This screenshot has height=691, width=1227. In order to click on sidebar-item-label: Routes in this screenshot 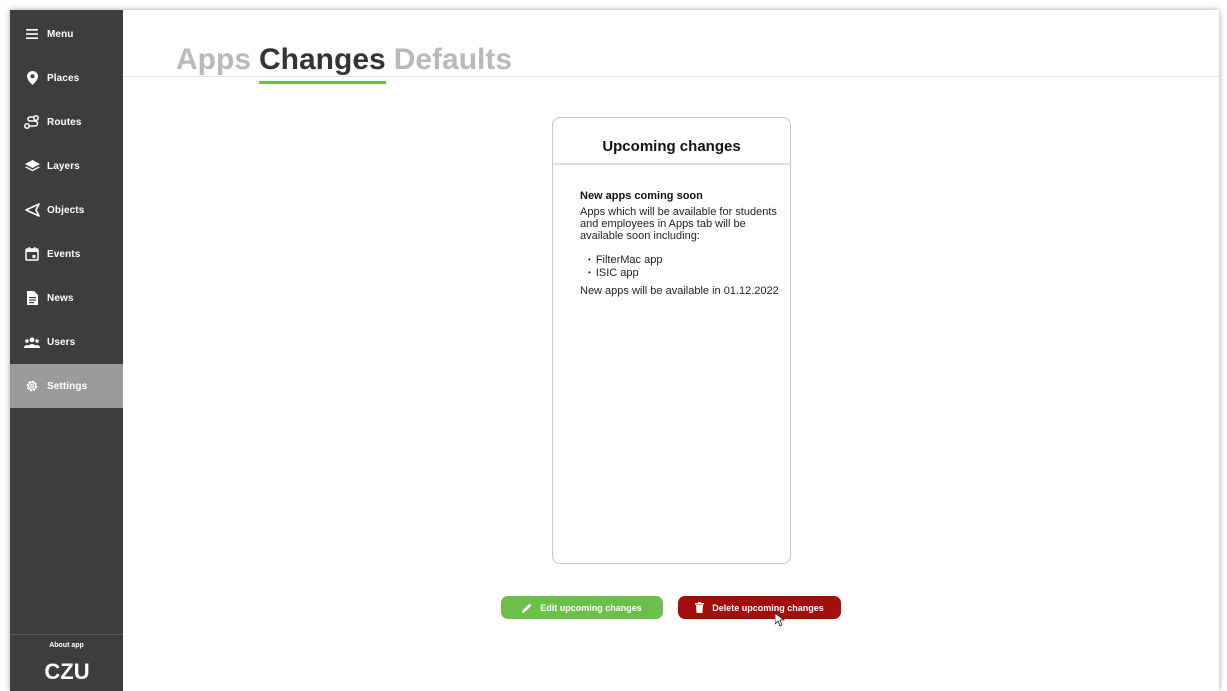, I will do `click(64, 122)`.